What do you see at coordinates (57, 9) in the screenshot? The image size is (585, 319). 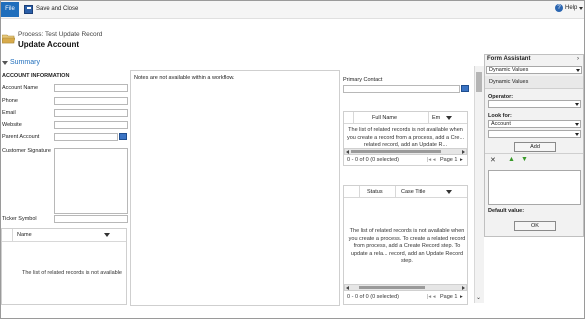 I see `save-and-close-label: Save and Close` at bounding box center [57, 9].